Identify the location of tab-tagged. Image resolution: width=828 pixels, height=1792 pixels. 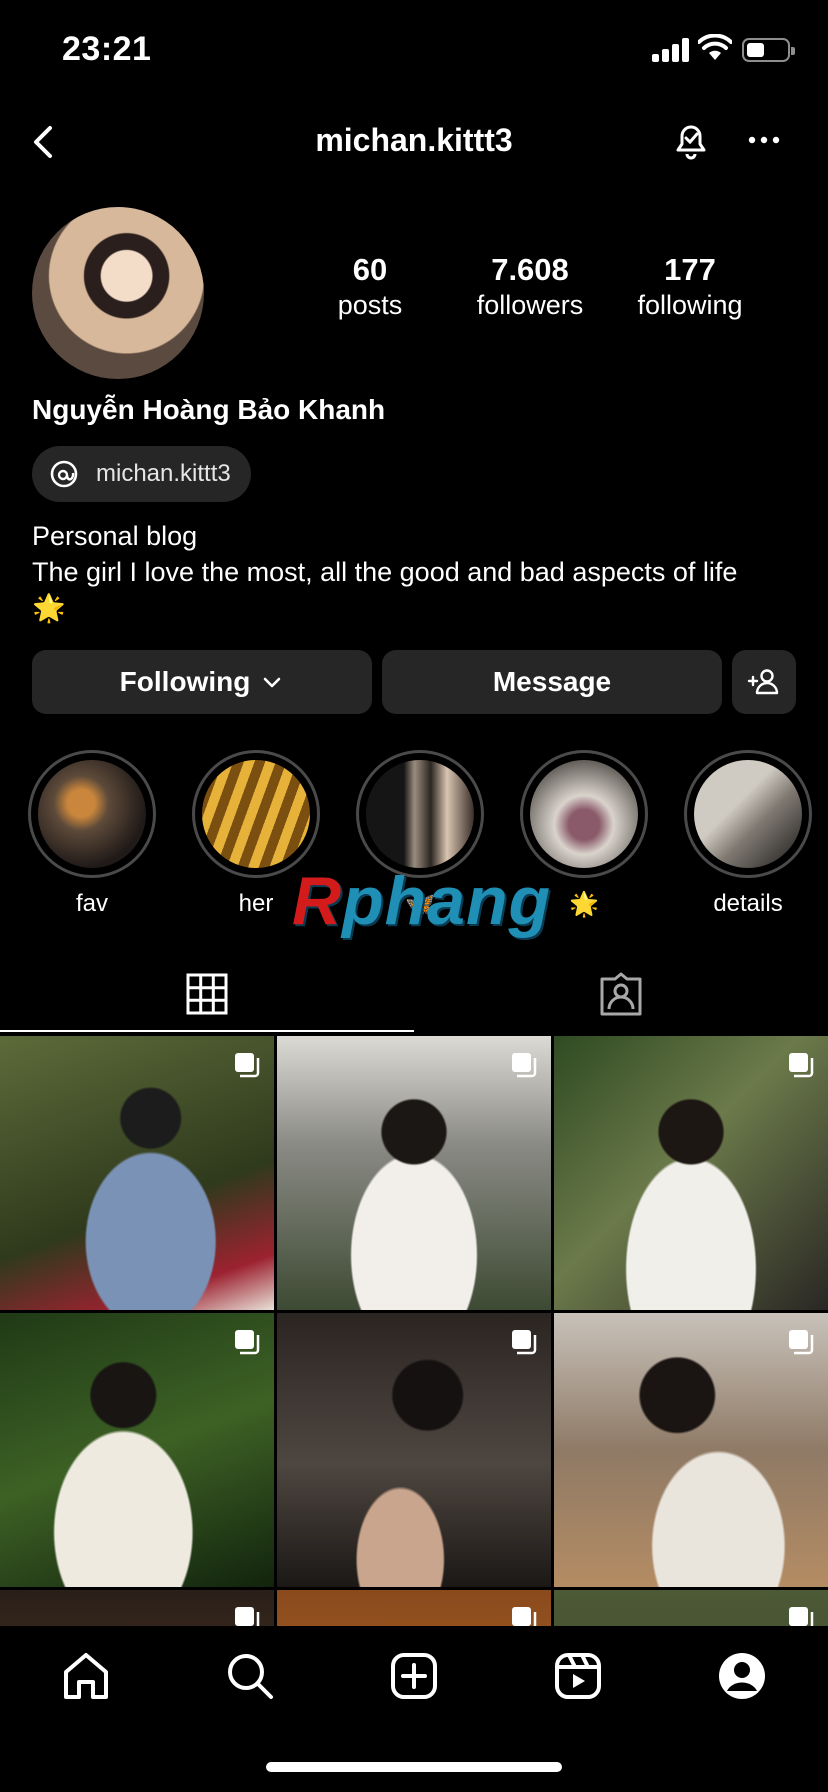
(621, 994).